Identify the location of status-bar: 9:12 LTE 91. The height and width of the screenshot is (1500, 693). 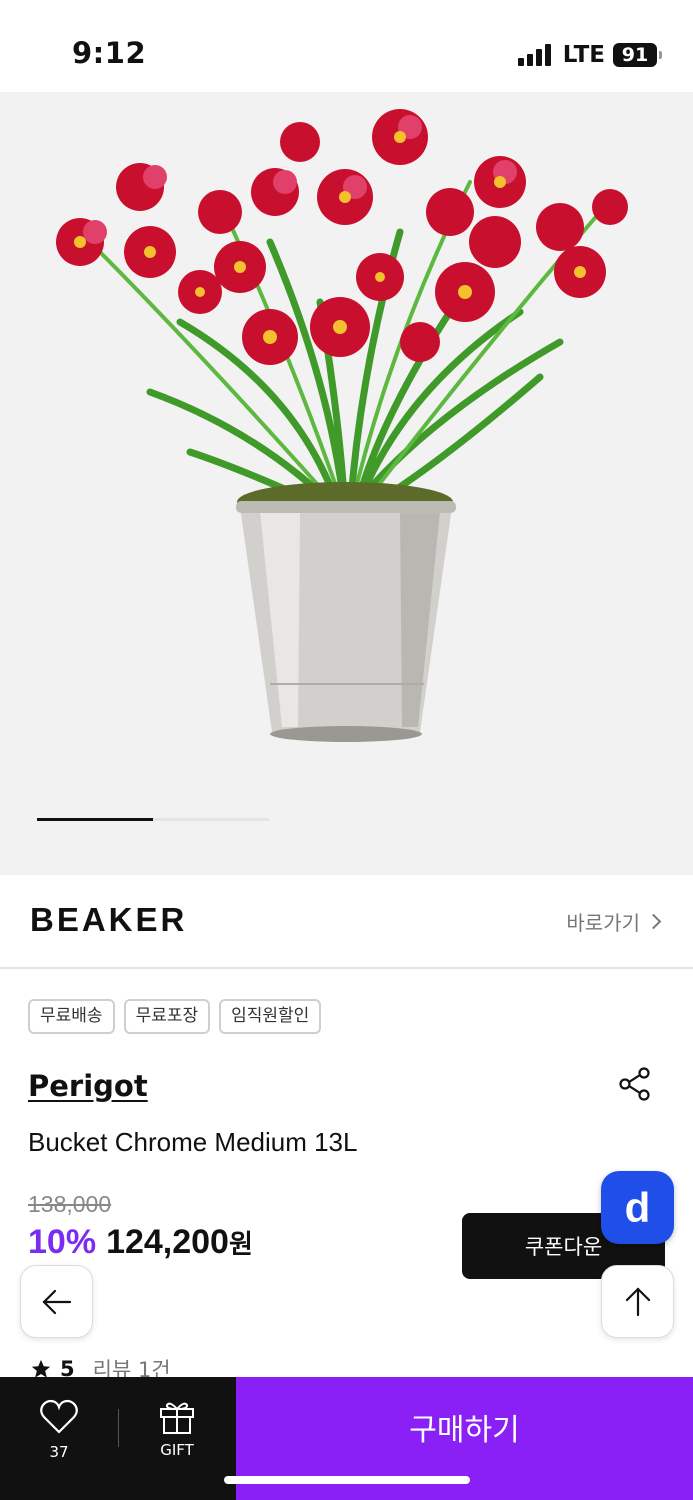
(346, 46).